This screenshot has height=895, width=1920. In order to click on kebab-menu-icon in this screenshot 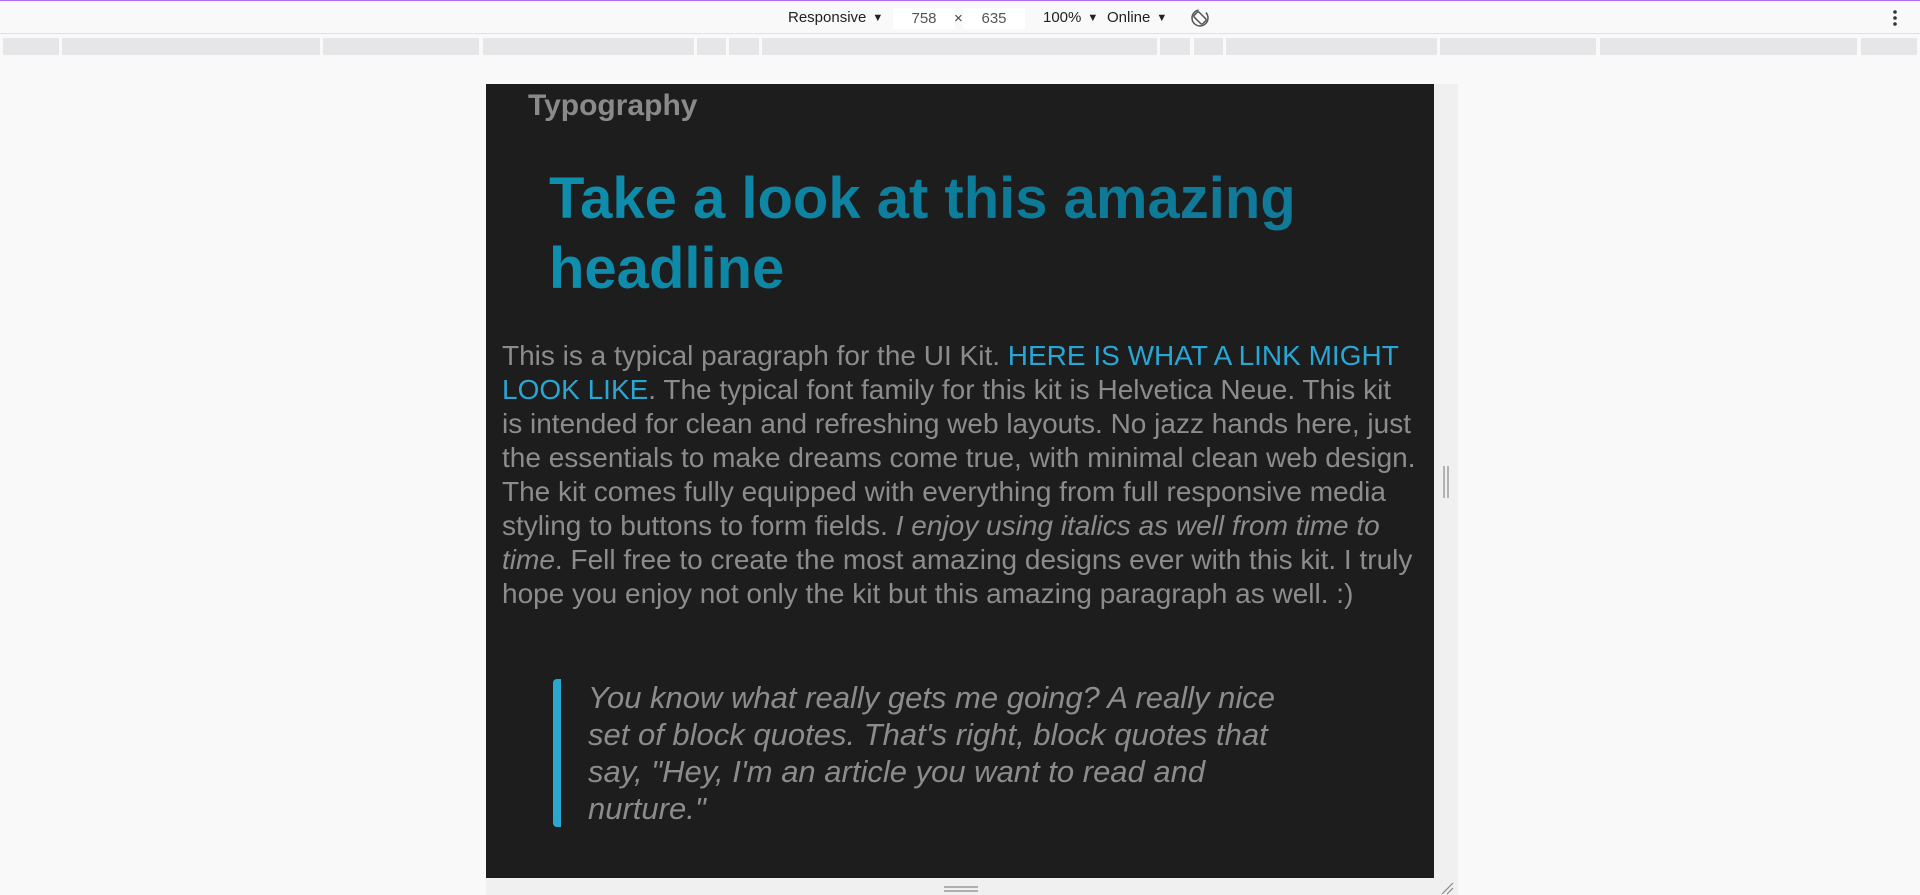, I will do `click(1895, 18)`.